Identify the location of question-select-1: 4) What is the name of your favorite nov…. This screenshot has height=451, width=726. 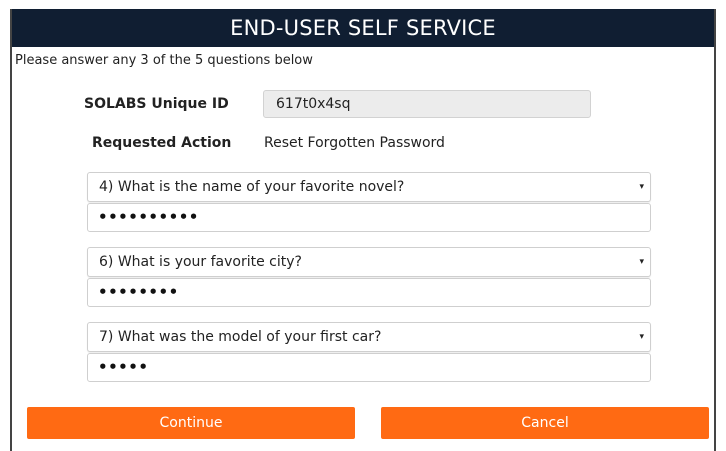
(369, 187).